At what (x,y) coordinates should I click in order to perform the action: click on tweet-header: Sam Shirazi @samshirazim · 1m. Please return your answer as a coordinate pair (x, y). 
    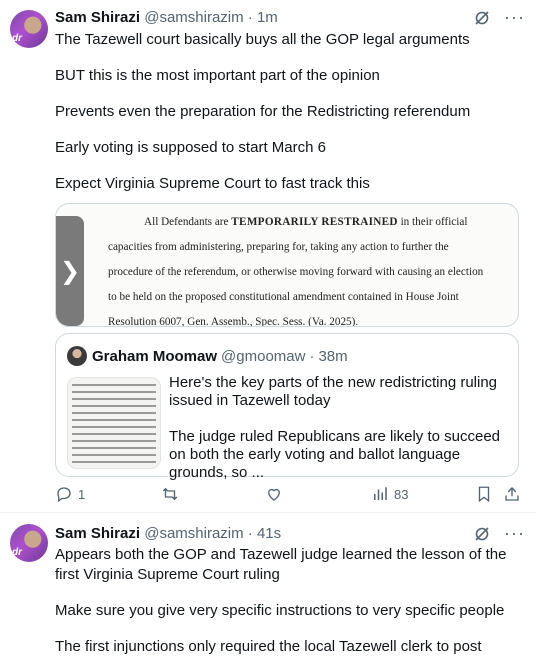
    Looking at the image, I should click on (166, 19).